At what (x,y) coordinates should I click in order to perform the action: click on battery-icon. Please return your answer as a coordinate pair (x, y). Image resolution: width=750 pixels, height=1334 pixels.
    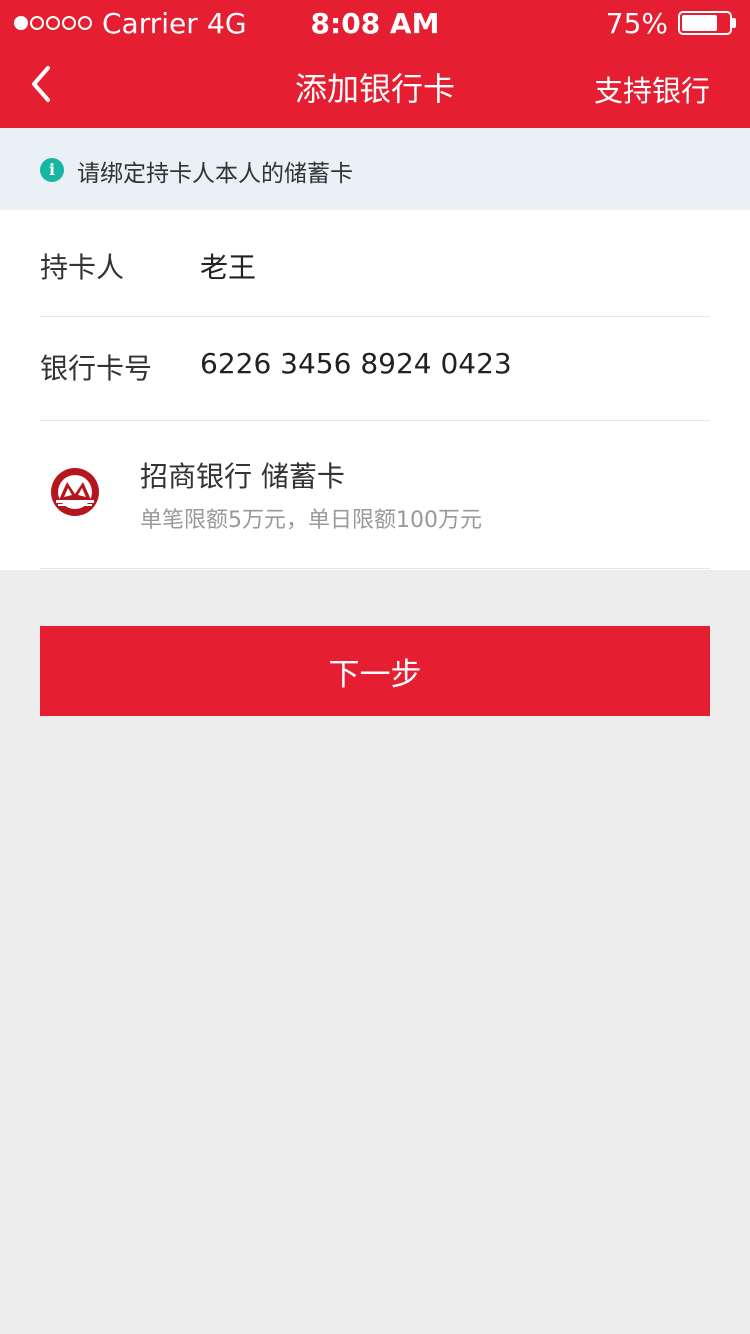
    Looking at the image, I should click on (705, 23).